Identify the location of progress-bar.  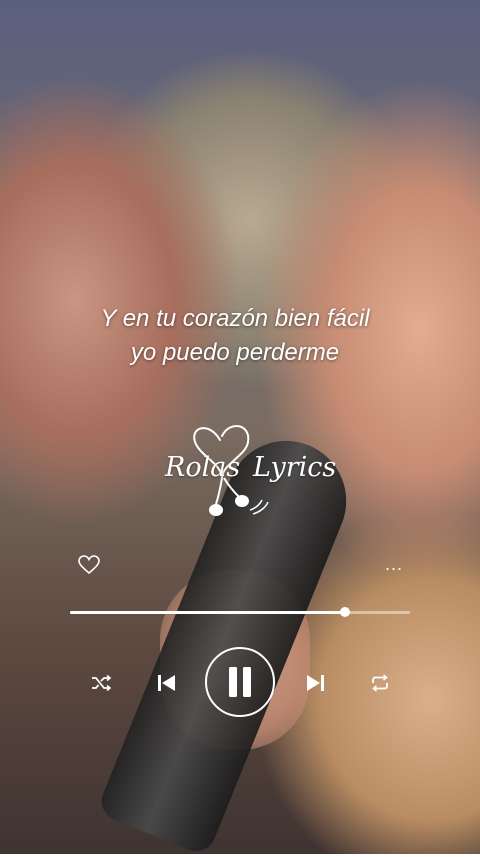
(240, 612).